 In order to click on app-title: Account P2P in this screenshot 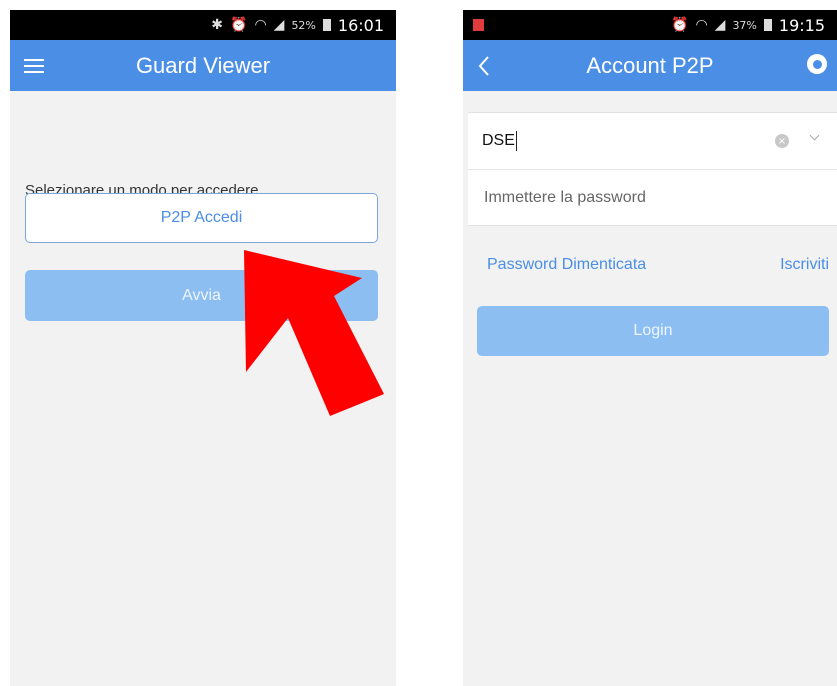, I will do `click(650, 65)`.